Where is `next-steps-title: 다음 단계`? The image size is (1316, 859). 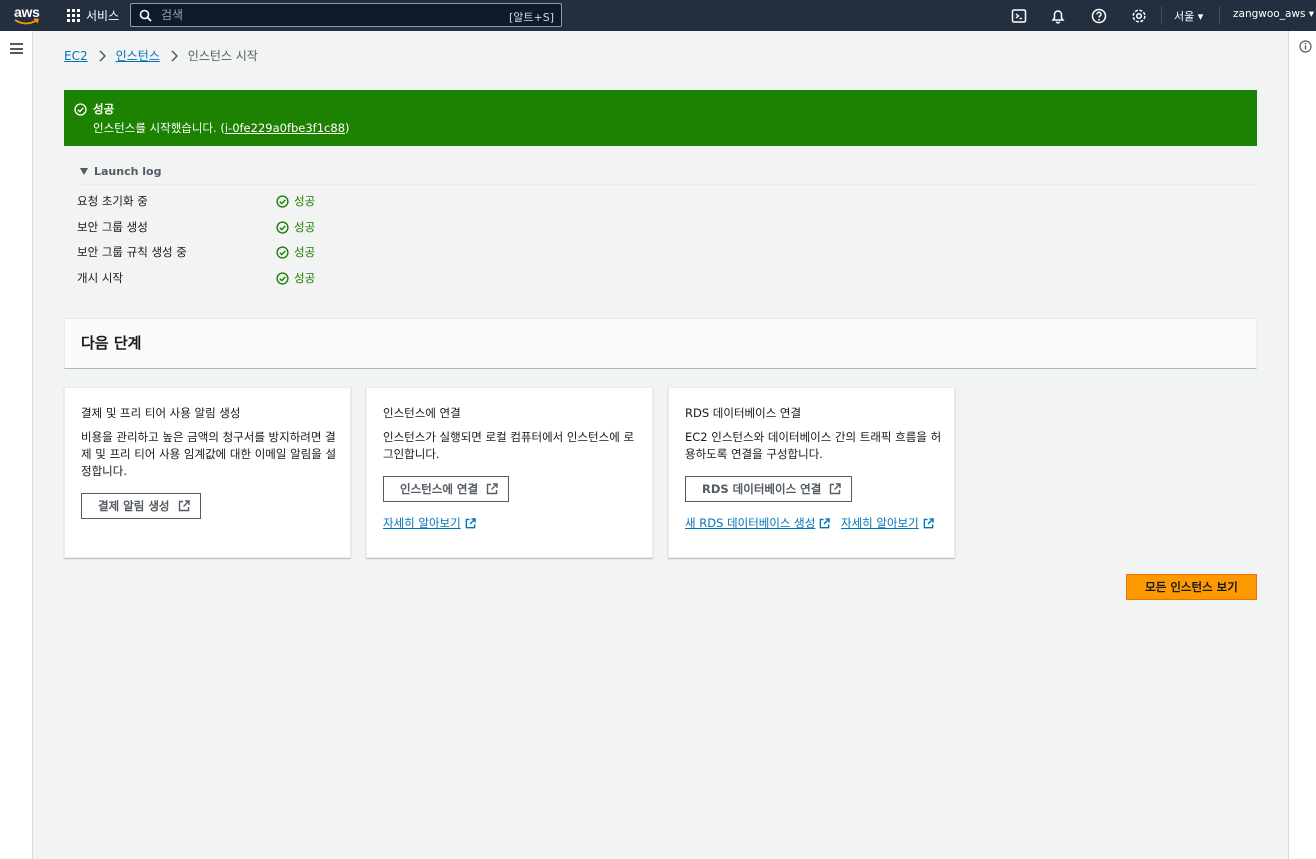 next-steps-title: 다음 단계 is located at coordinates (111, 343).